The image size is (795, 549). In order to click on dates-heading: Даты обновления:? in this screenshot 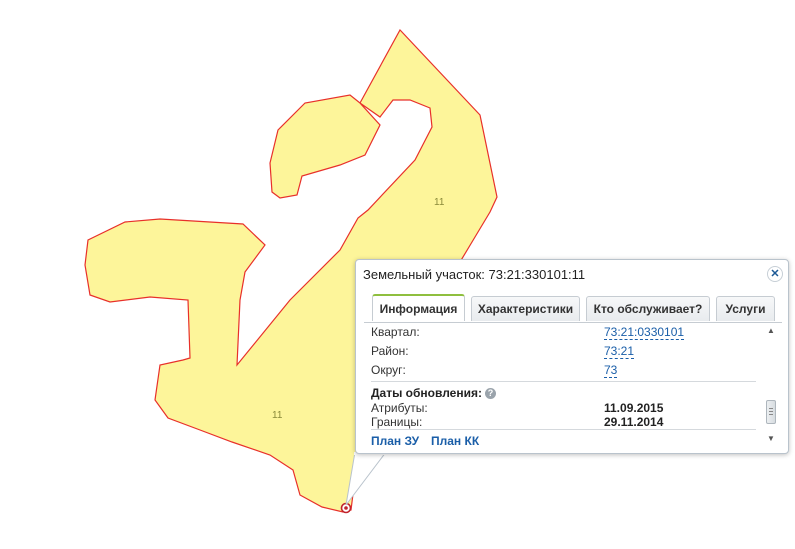, I will do `click(433, 393)`.